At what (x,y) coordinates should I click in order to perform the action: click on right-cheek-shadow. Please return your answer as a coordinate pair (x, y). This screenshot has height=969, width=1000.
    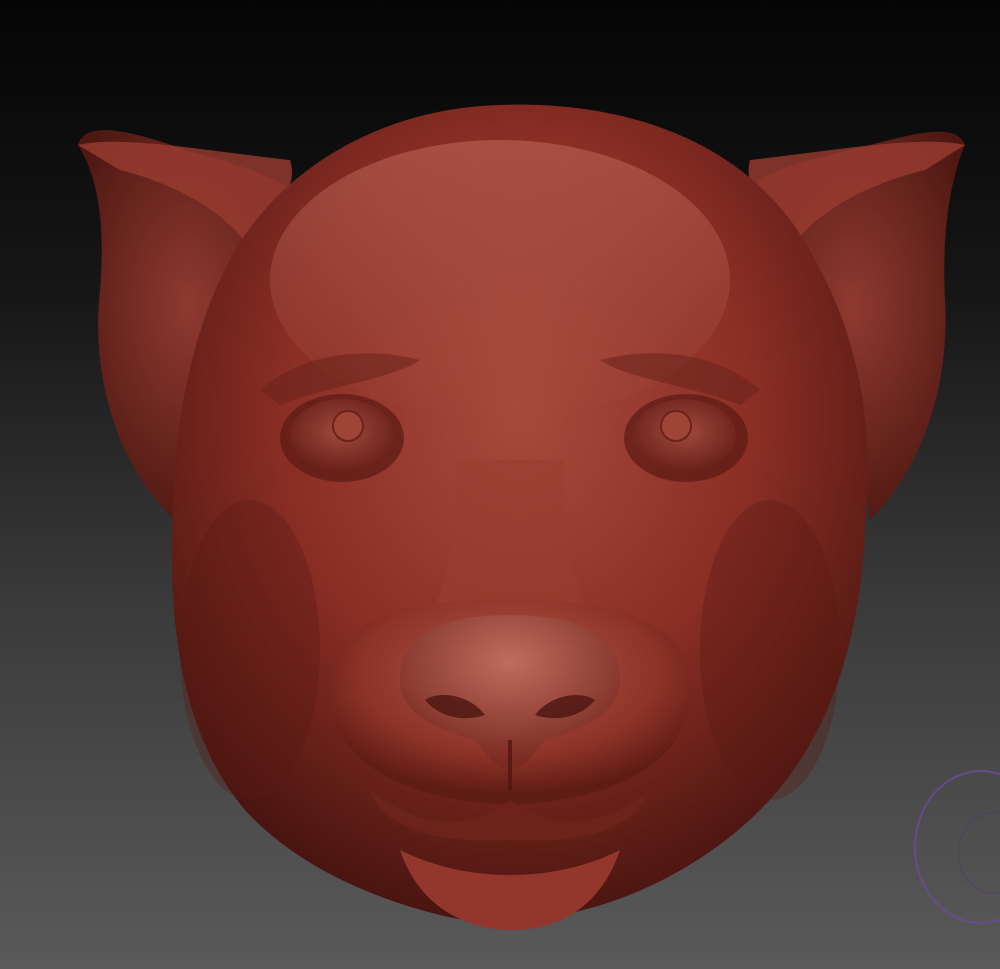
    Looking at the image, I should click on (770, 650).